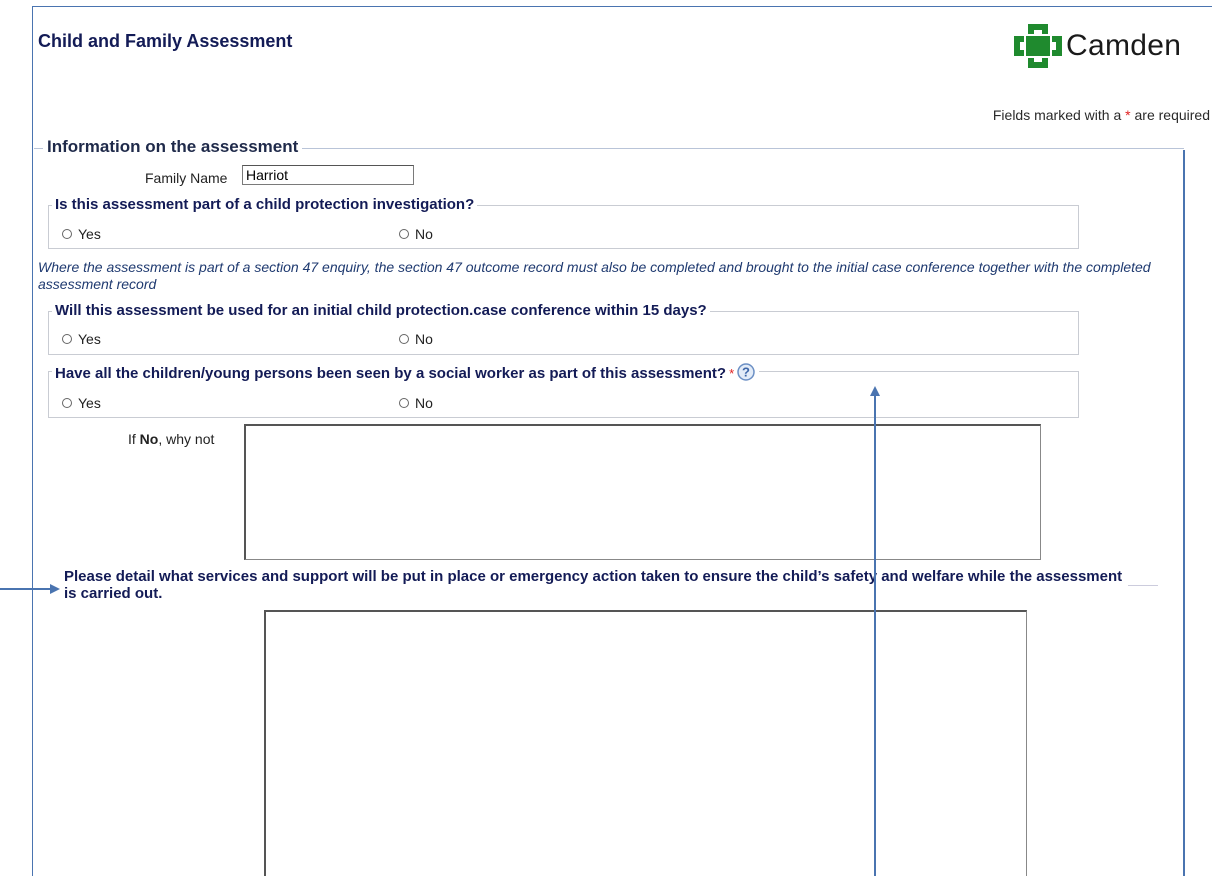  I want to click on frame-right-border, so click(1184, 513).